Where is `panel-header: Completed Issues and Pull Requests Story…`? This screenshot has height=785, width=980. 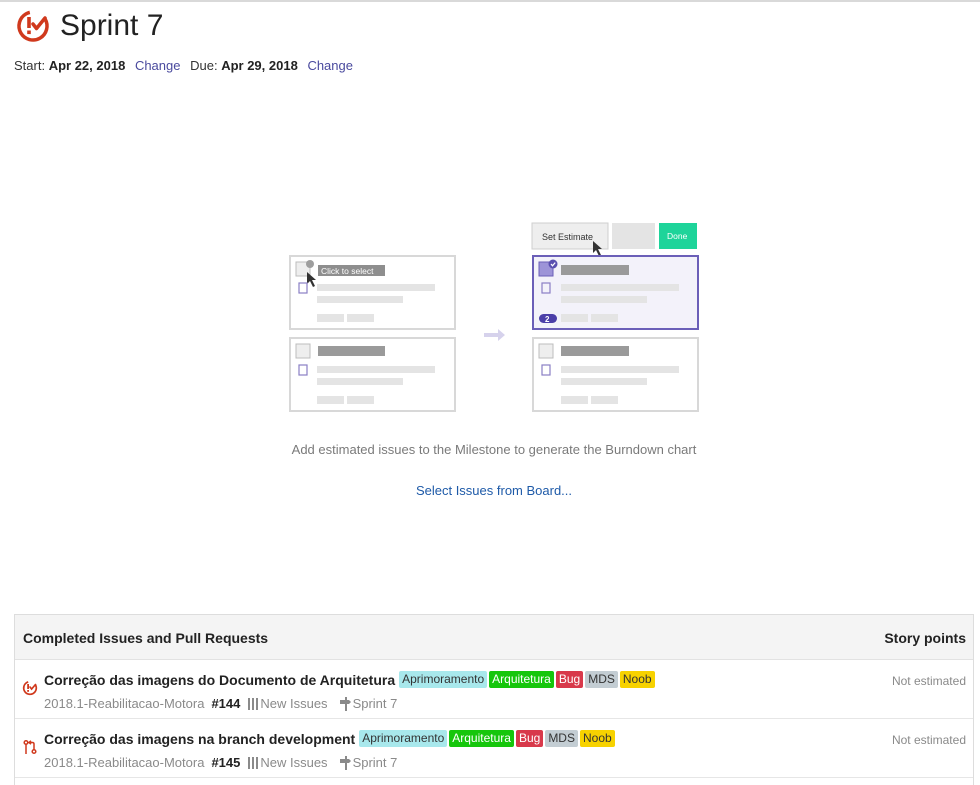 panel-header: Completed Issues and Pull Requests Story… is located at coordinates (494, 637).